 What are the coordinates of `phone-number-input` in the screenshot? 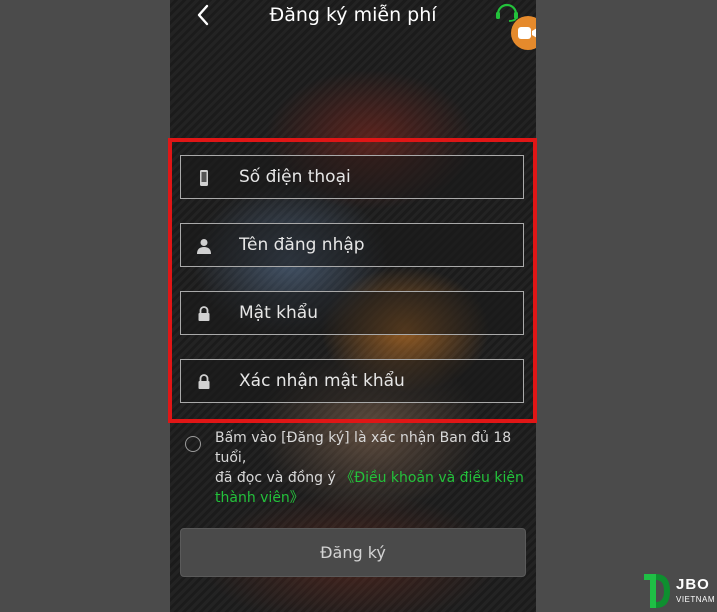 It's located at (379, 177).